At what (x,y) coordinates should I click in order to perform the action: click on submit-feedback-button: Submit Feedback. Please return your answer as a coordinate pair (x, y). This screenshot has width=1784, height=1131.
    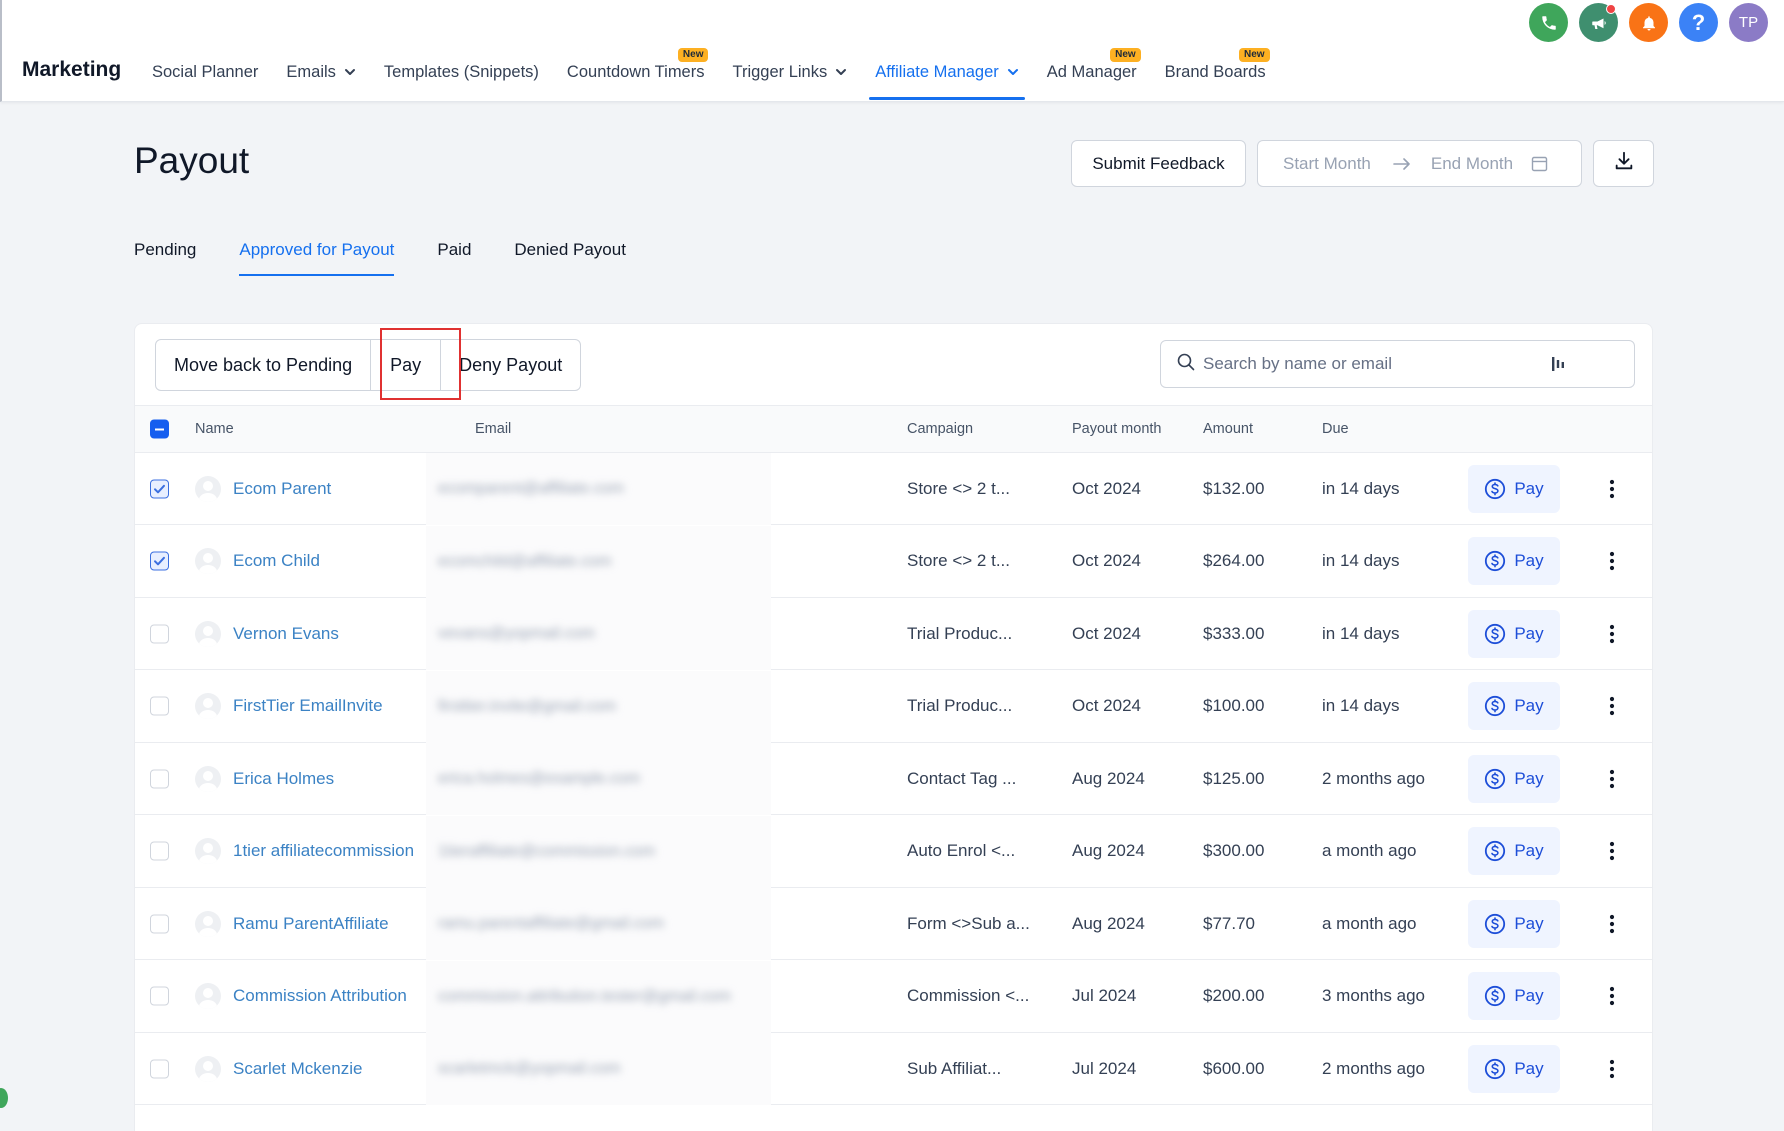
    Looking at the image, I should click on (1158, 163).